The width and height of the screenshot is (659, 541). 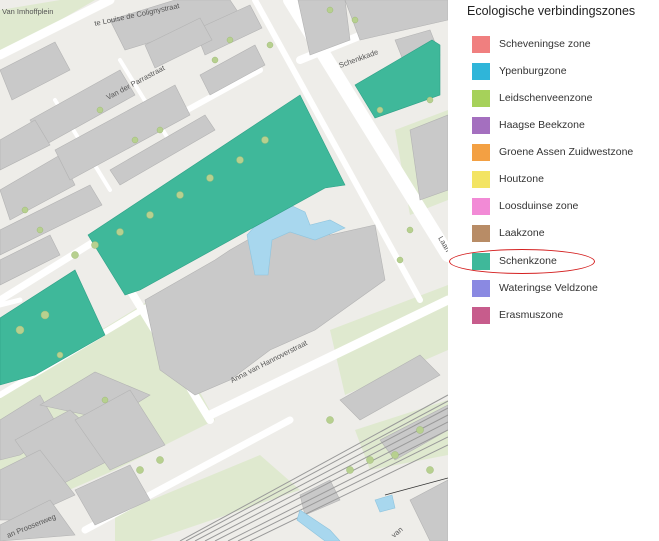 What do you see at coordinates (27, 11) in the screenshot?
I see `street-label-1: Van Imhoffplein` at bounding box center [27, 11].